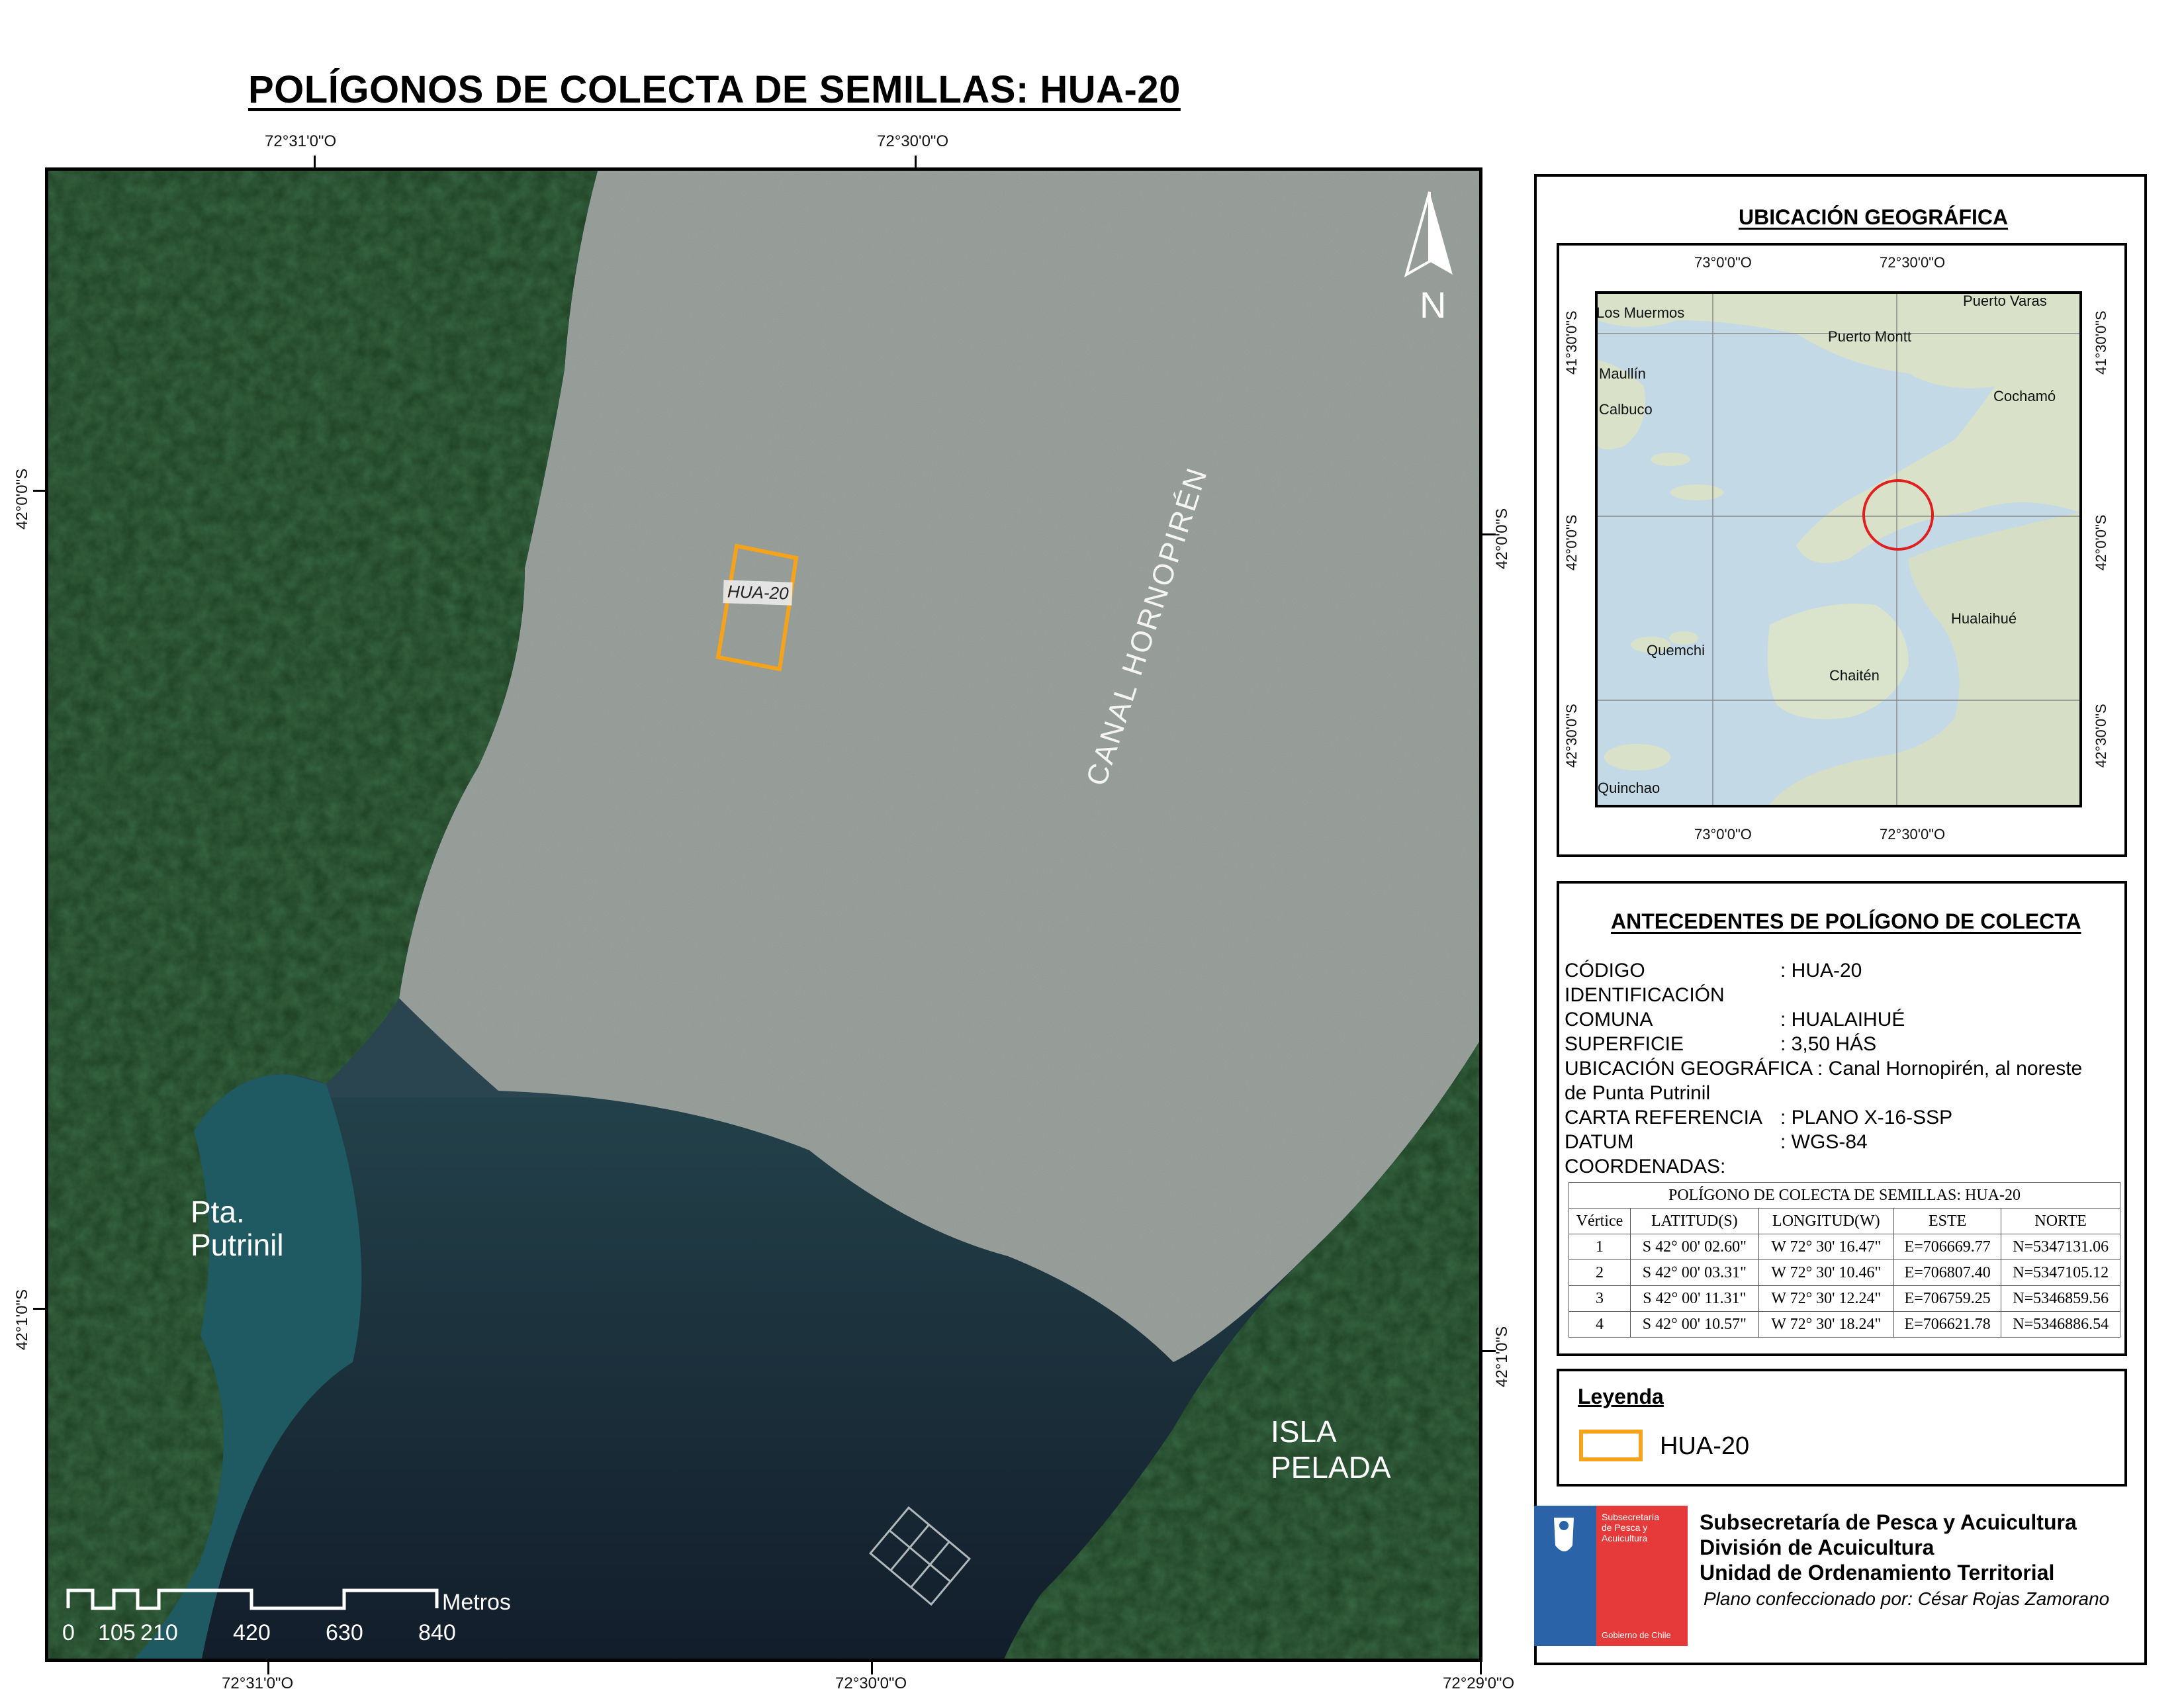  Describe the element at coordinates (1605, 971) in the screenshot. I see `info-label-codigo: CÓDIGO` at that location.